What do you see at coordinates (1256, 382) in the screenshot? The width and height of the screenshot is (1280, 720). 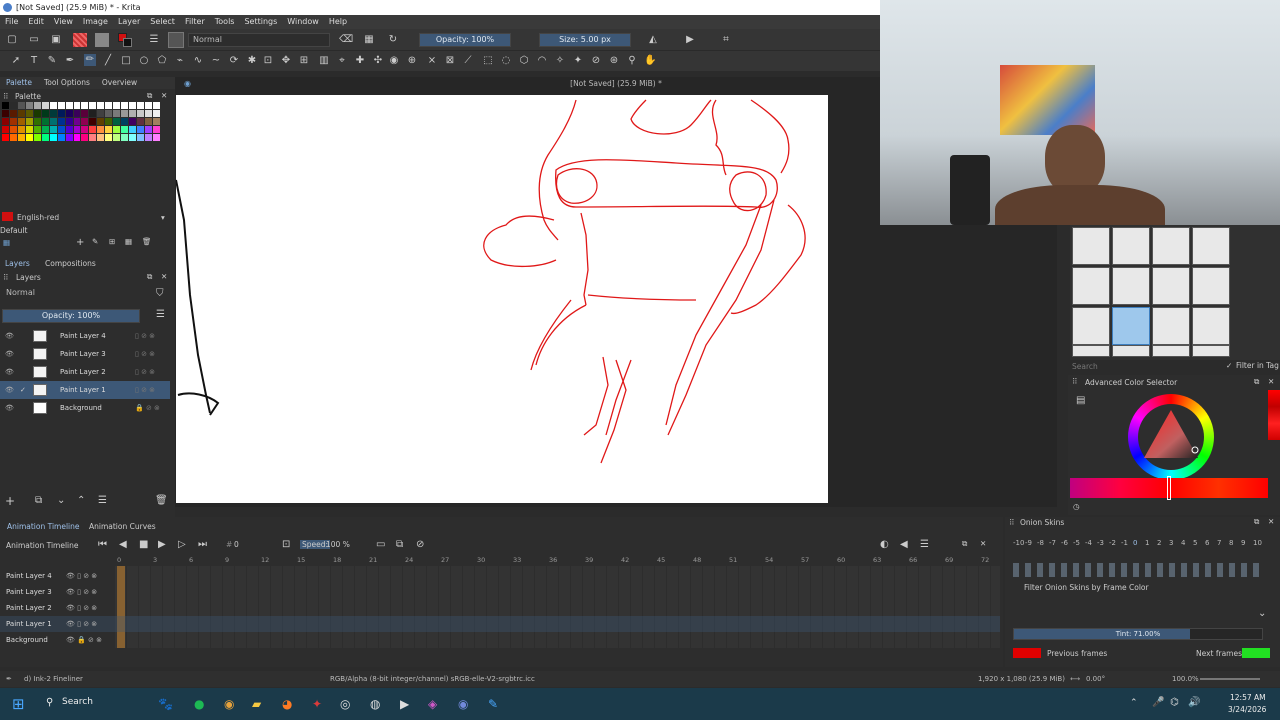 I see `color-selector-float-icon: ⧉` at bounding box center [1256, 382].